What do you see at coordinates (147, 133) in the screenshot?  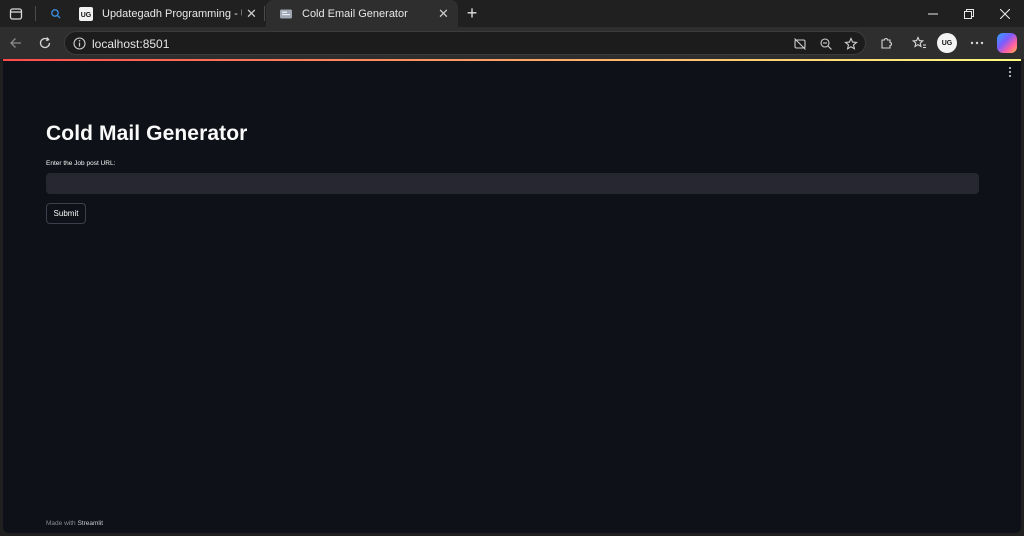 I see `page-title: Cold Mail Generator` at bounding box center [147, 133].